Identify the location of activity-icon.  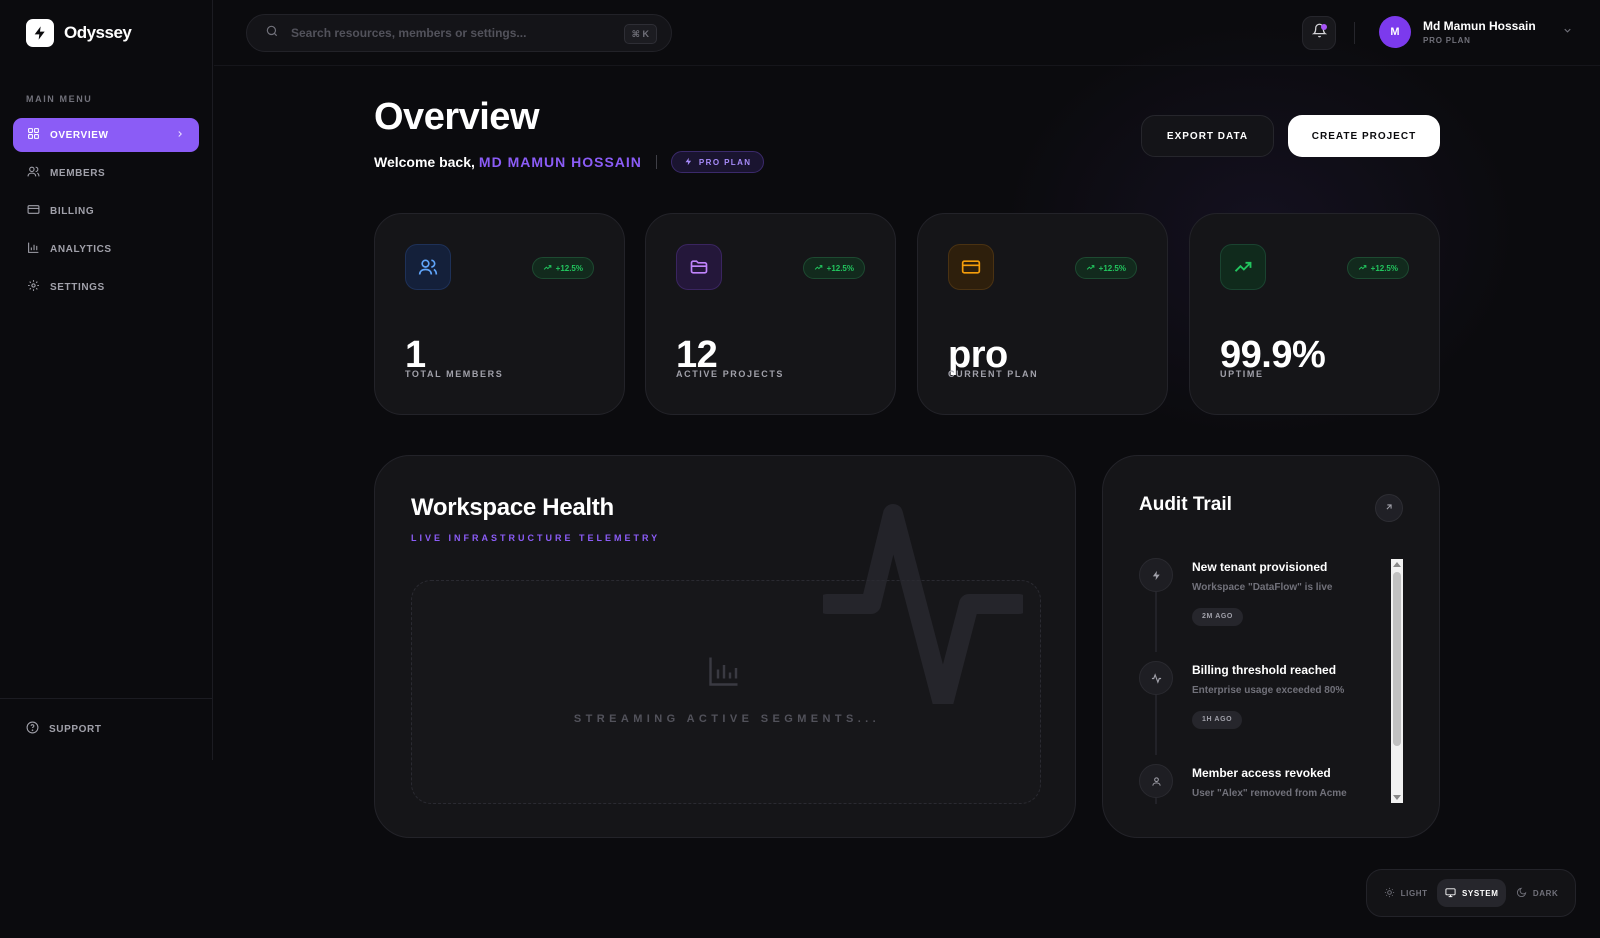
(1156, 678).